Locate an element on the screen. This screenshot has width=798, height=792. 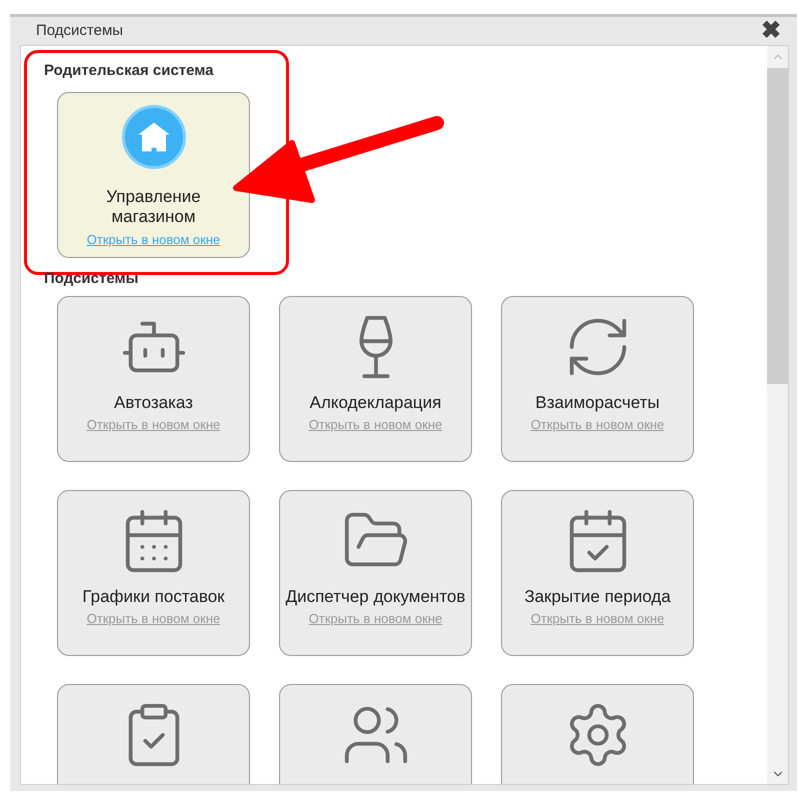
subsystem-tile: Закрытие периода Открыть в новом окне is located at coordinates (597, 573).